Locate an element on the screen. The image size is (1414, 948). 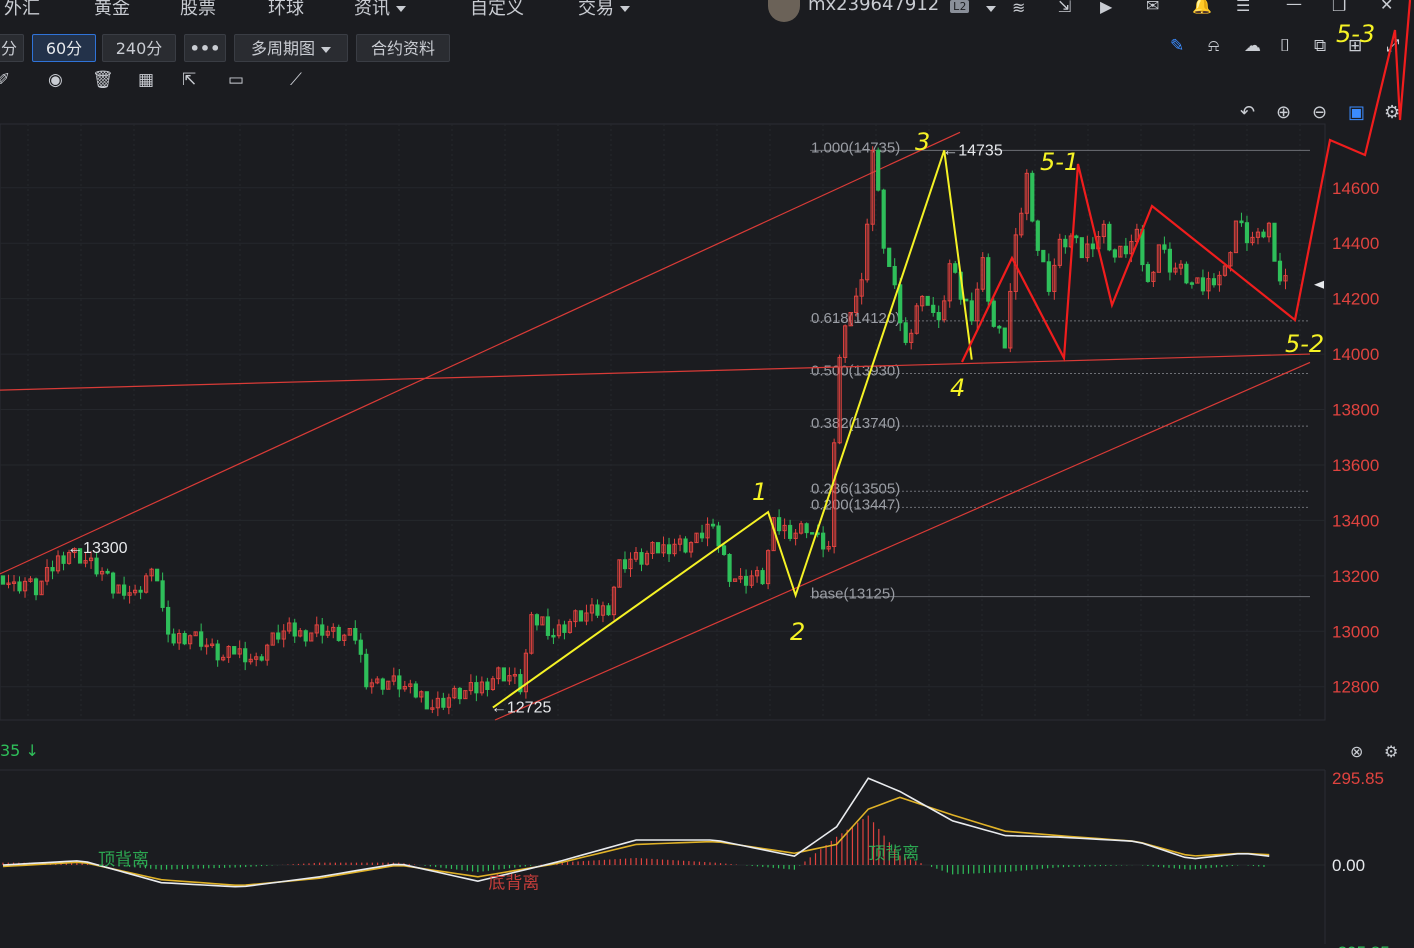
price-tick-label: 14200 is located at coordinates (1355, 299).